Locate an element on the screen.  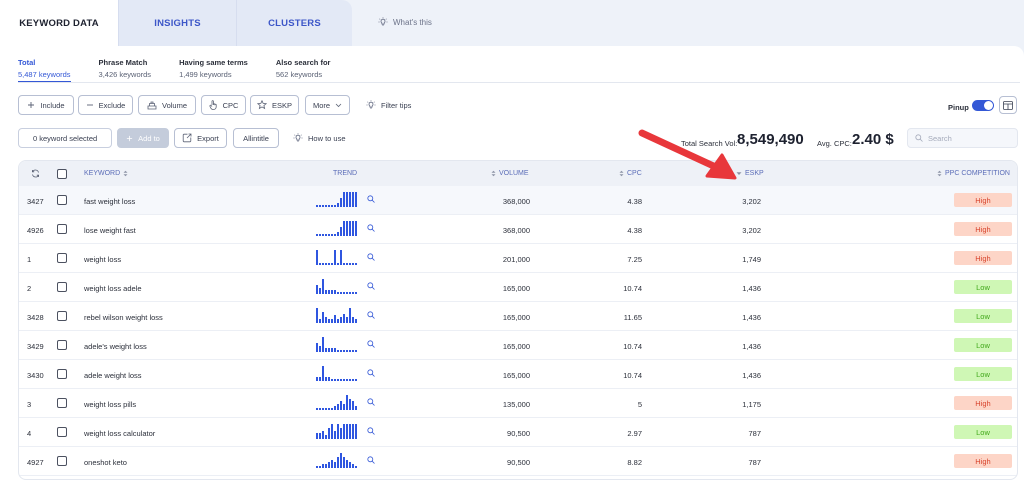
row-id: 2 is located at coordinates (29, 288).